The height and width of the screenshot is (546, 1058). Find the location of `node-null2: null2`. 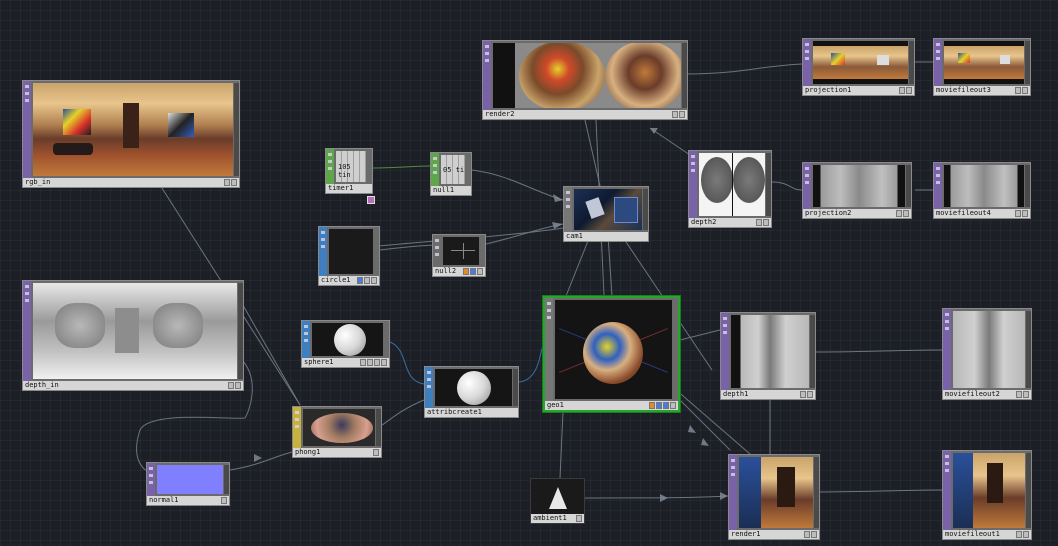

node-null2: null2 is located at coordinates (459, 255).